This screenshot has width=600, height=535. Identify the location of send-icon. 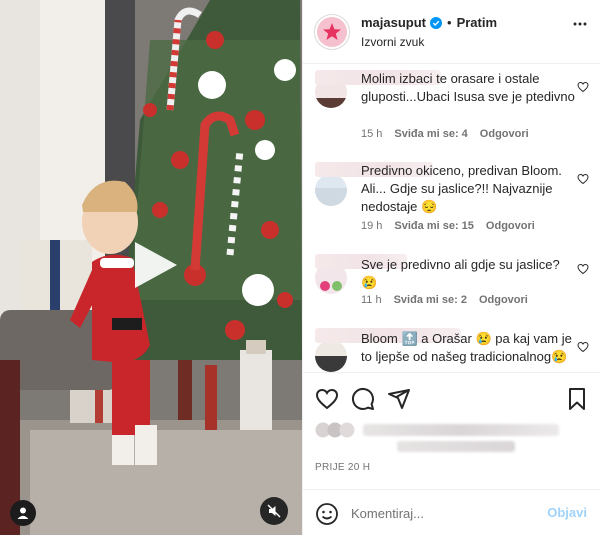
(399, 399).